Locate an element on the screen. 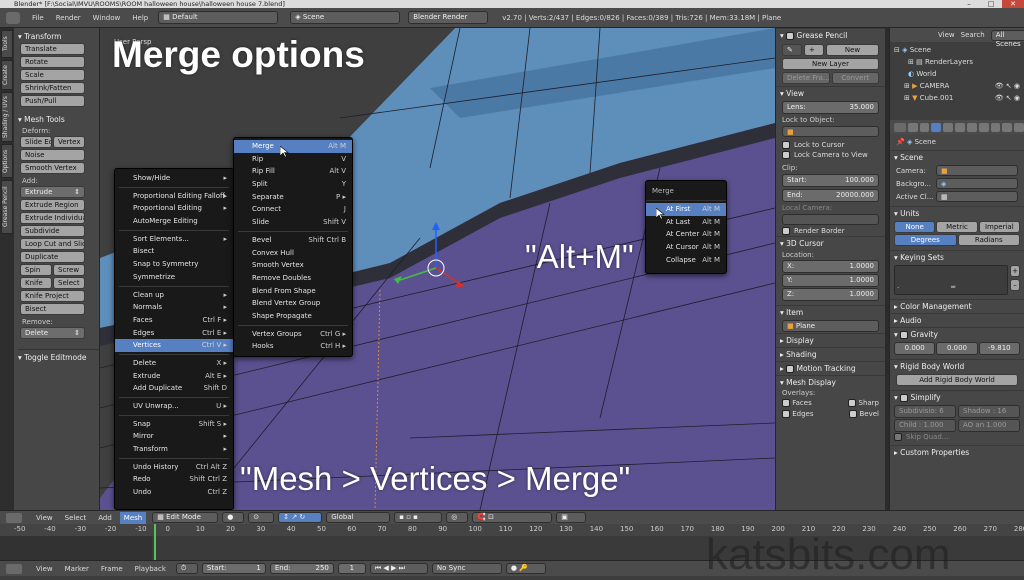  pencil-icon: ✎ is located at coordinates (792, 50).